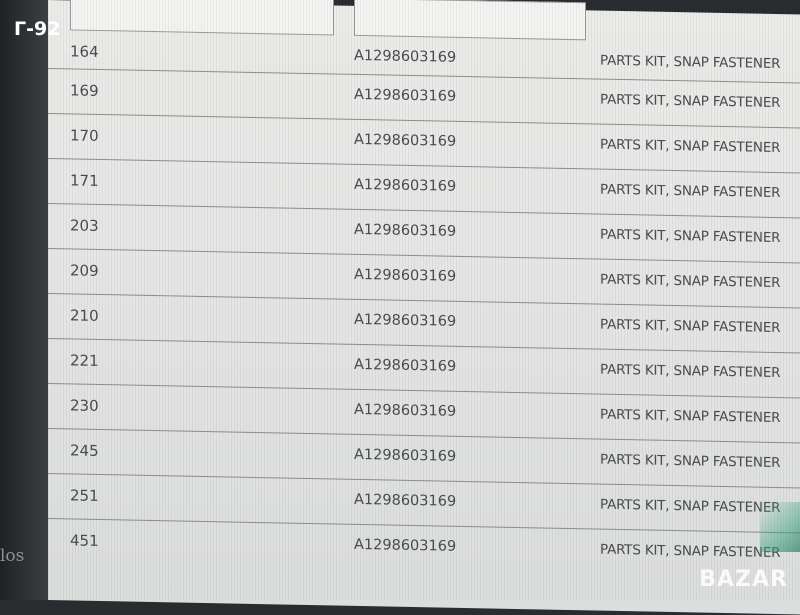  Describe the element at coordinates (84, 540) in the screenshot. I see `position-cell: 451` at that location.